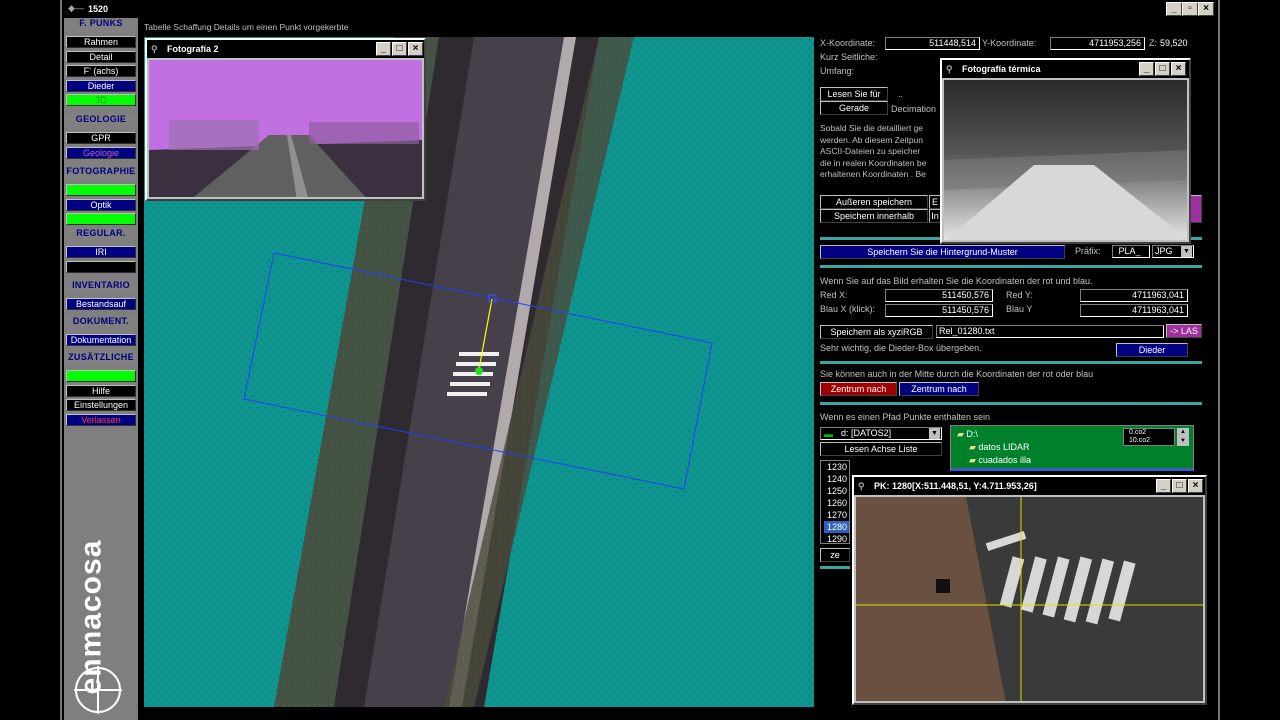 The image size is (1280, 720). Describe the element at coordinates (836, 527) in the screenshot. I see `pk-list-item: 1280` at that location.